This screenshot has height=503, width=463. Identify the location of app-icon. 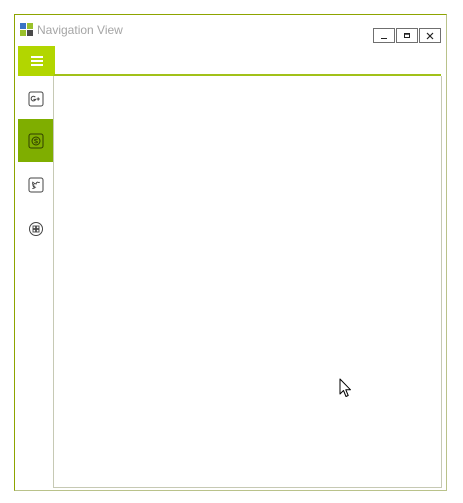
(26, 29).